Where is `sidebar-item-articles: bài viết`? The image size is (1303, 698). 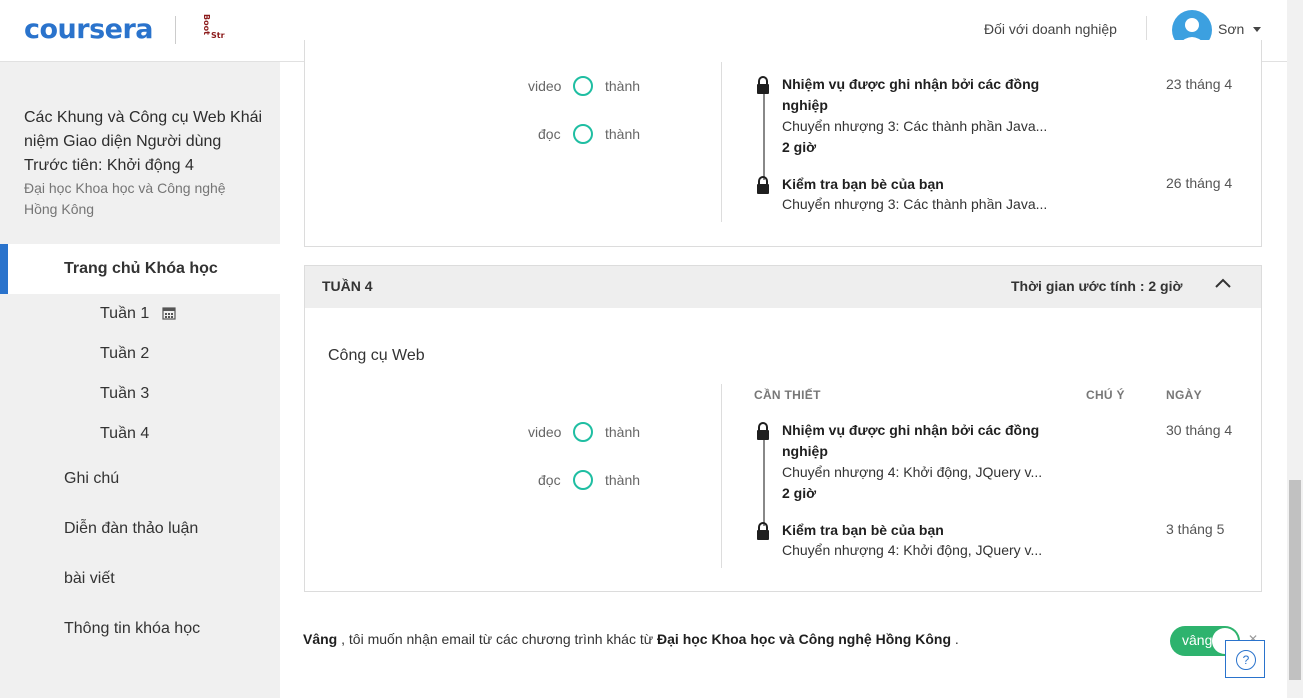 sidebar-item-articles: bài viết is located at coordinates (89, 579).